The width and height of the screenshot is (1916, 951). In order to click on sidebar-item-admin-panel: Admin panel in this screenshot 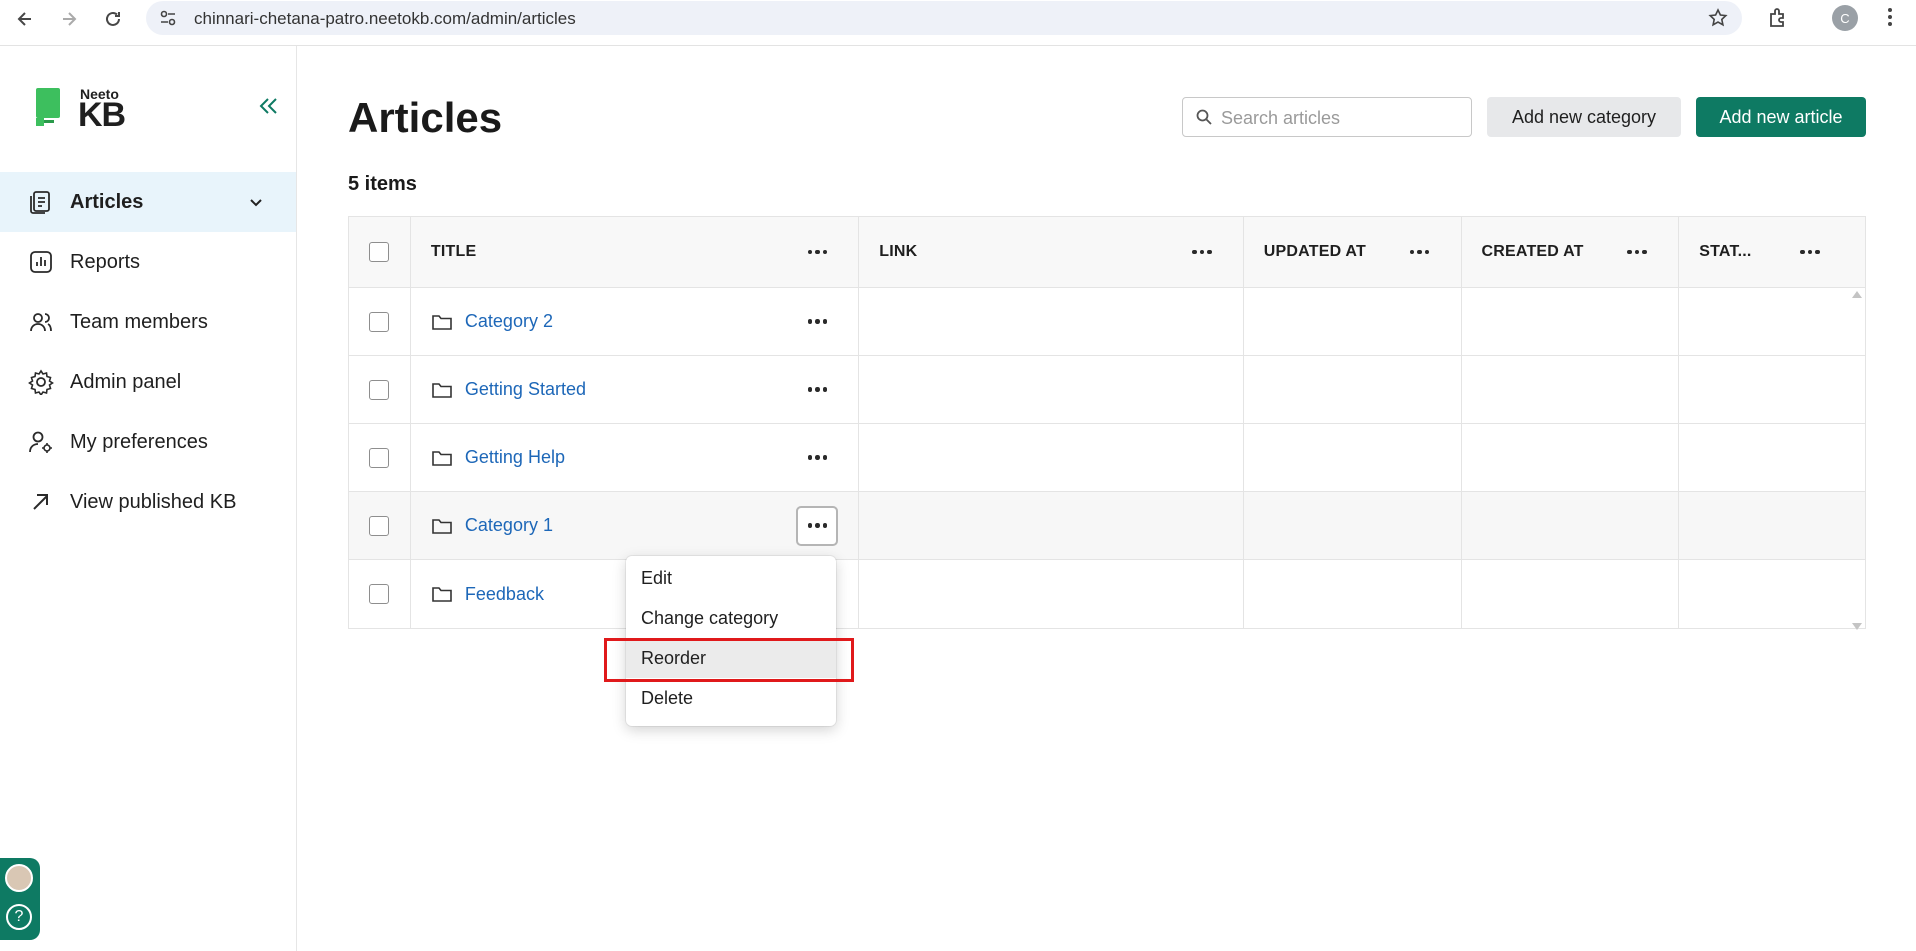, I will do `click(148, 382)`.